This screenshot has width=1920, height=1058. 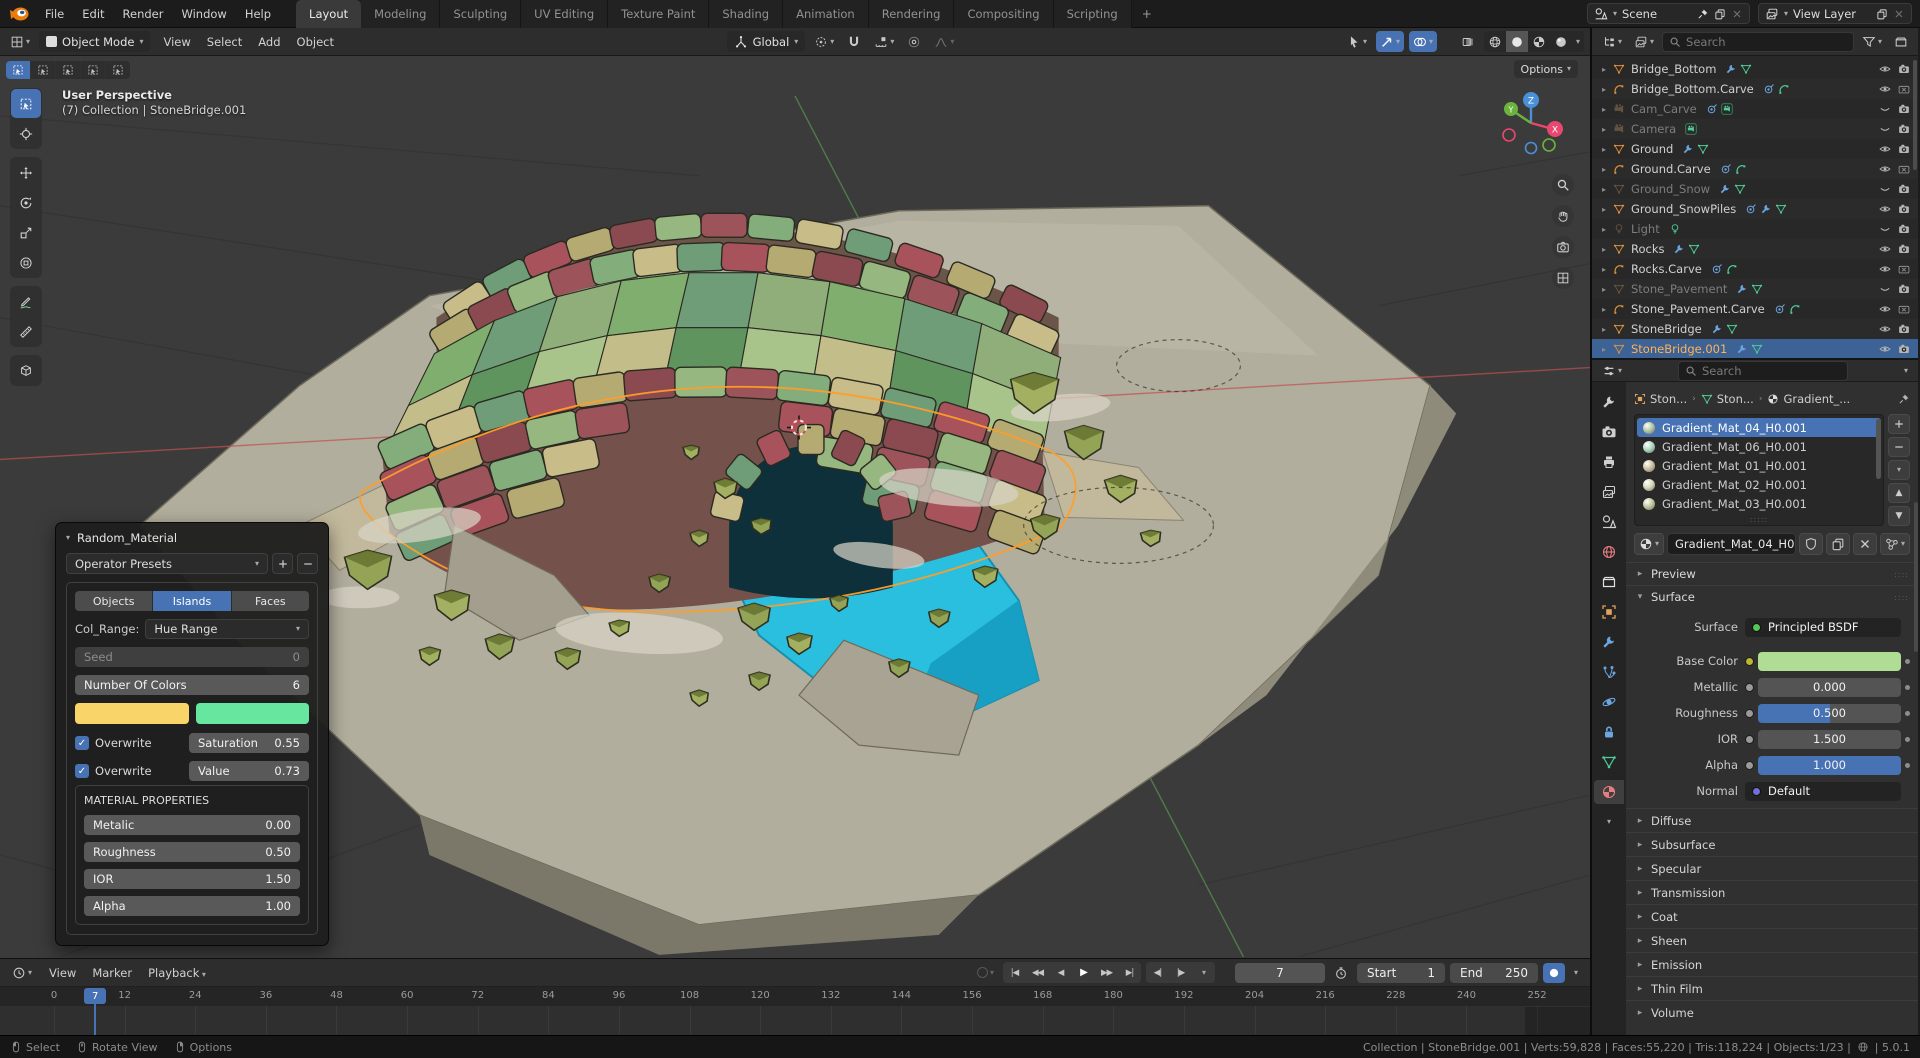 What do you see at coordinates (1609, 462) in the screenshot?
I see `properties-tab-output` at bounding box center [1609, 462].